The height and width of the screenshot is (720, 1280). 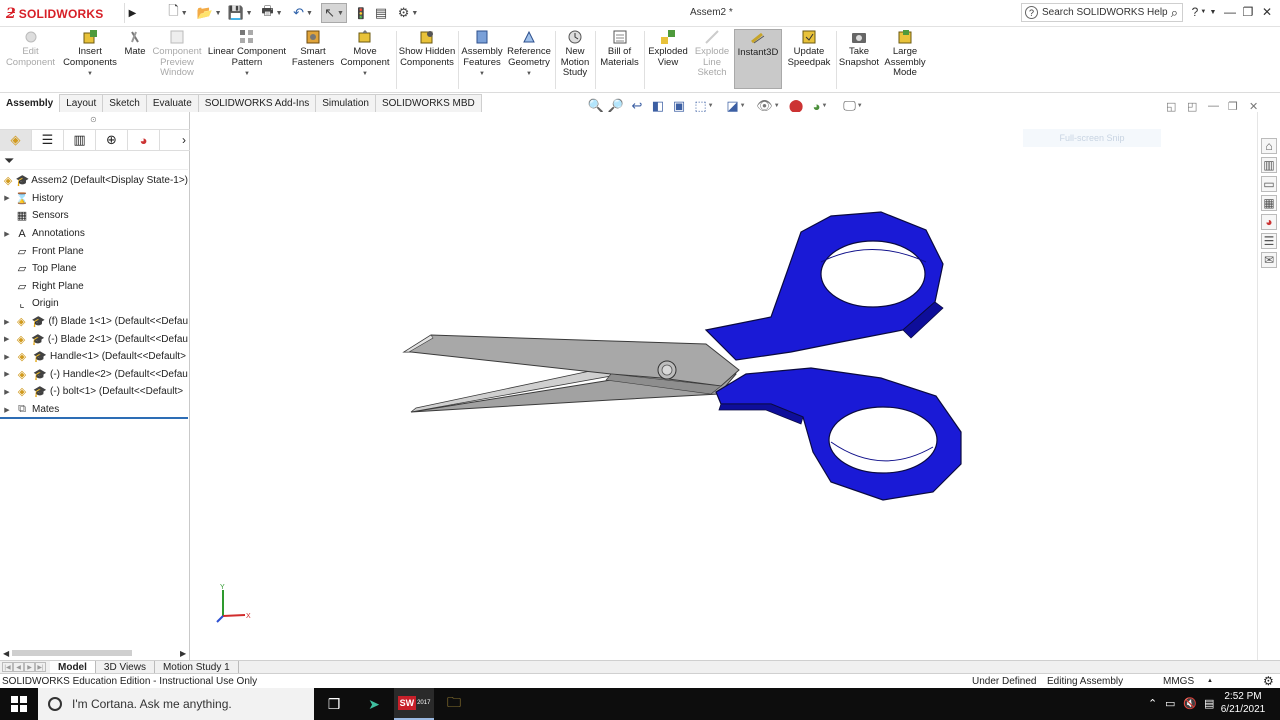 What do you see at coordinates (94, 410) in the screenshot?
I see `tree-item-mates: ▶ ⧉ Mates` at bounding box center [94, 410].